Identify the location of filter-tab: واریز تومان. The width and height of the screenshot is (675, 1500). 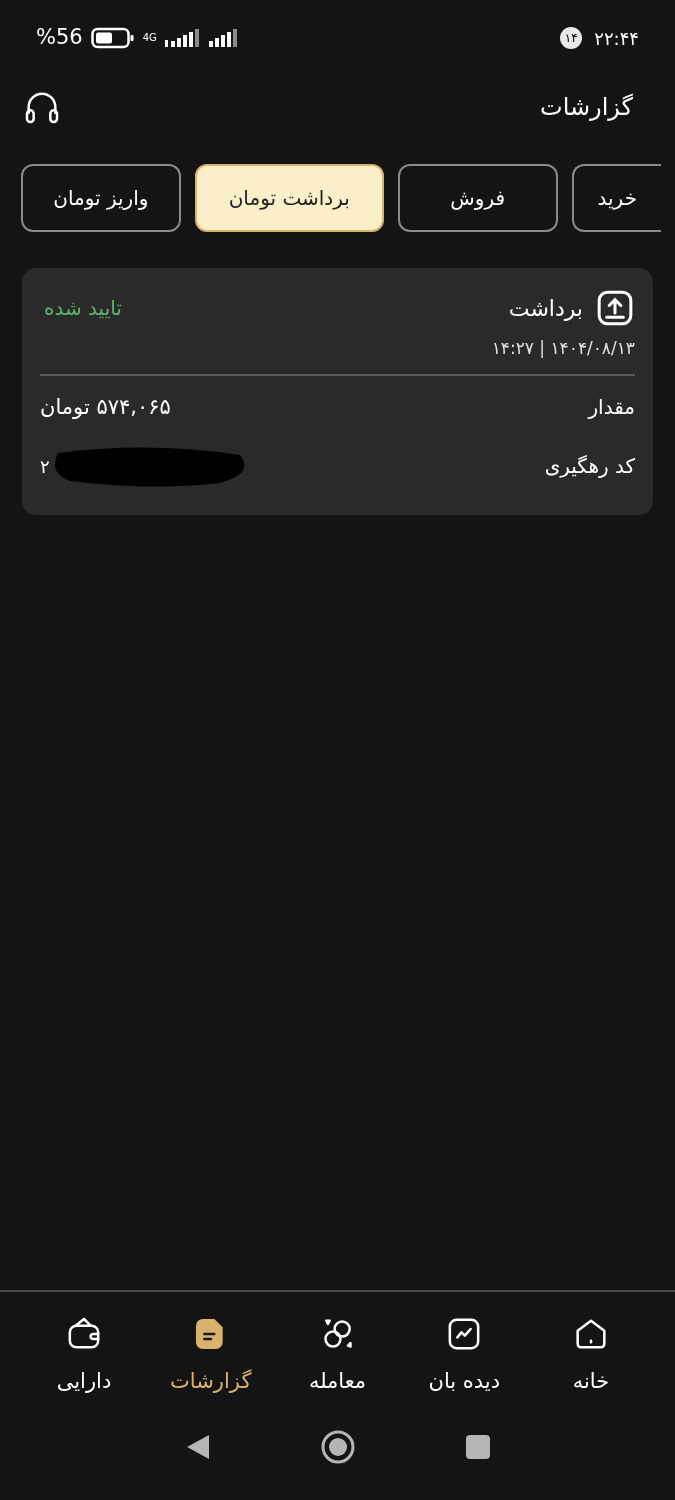
(101, 198).